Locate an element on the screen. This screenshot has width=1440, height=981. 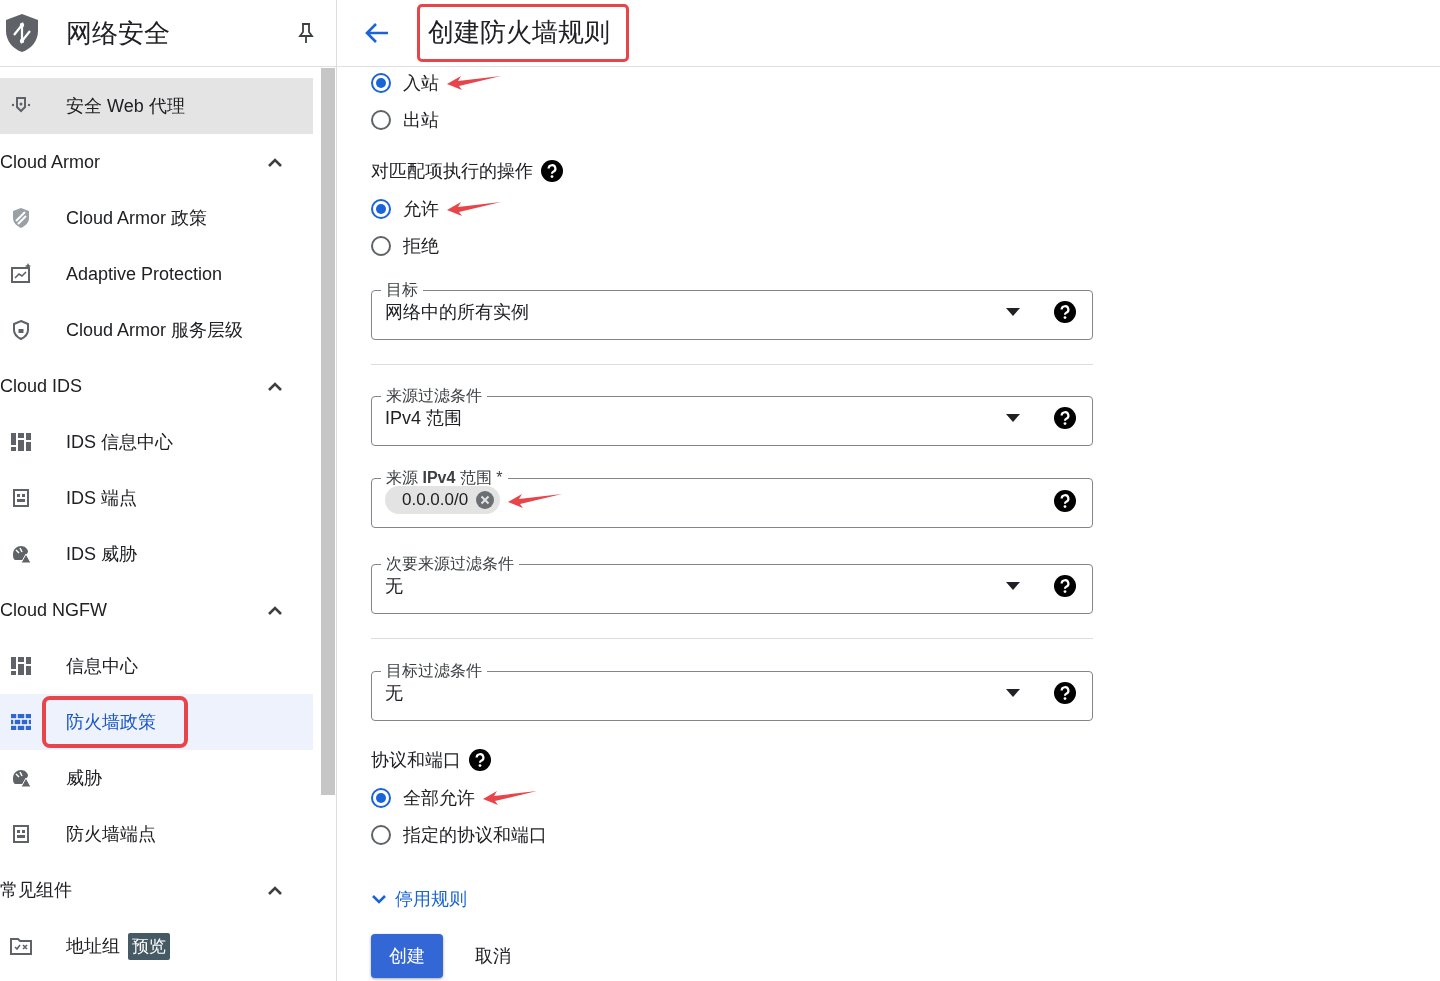
nav-item: 地址组 预览 is located at coordinates (156, 946).